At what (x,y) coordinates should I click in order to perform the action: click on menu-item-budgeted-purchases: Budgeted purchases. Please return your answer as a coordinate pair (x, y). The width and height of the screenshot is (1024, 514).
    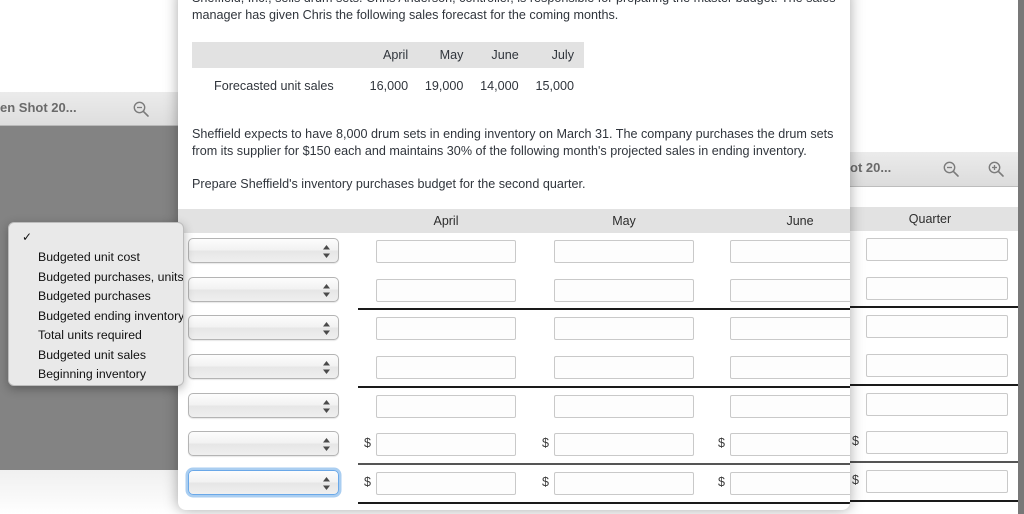
    Looking at the image, I should click on (96, 297).